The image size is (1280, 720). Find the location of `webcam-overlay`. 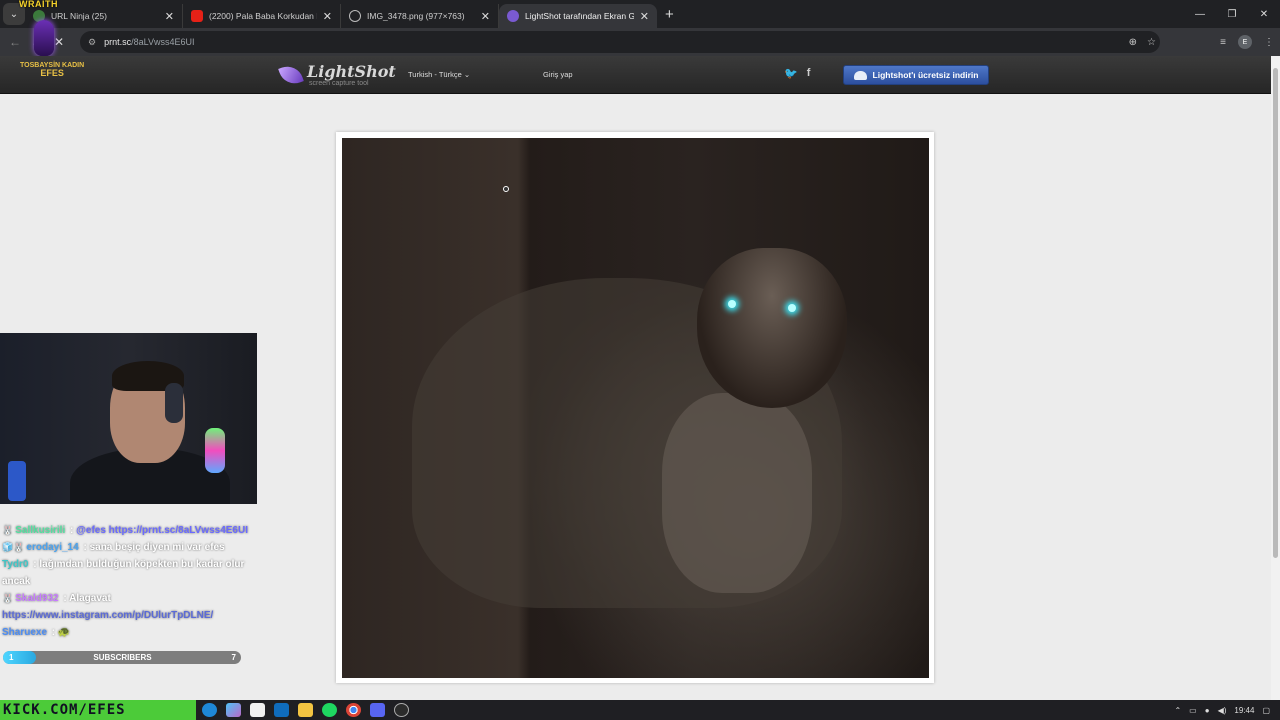

webcam-overlay is located at coordinates (128, 418).